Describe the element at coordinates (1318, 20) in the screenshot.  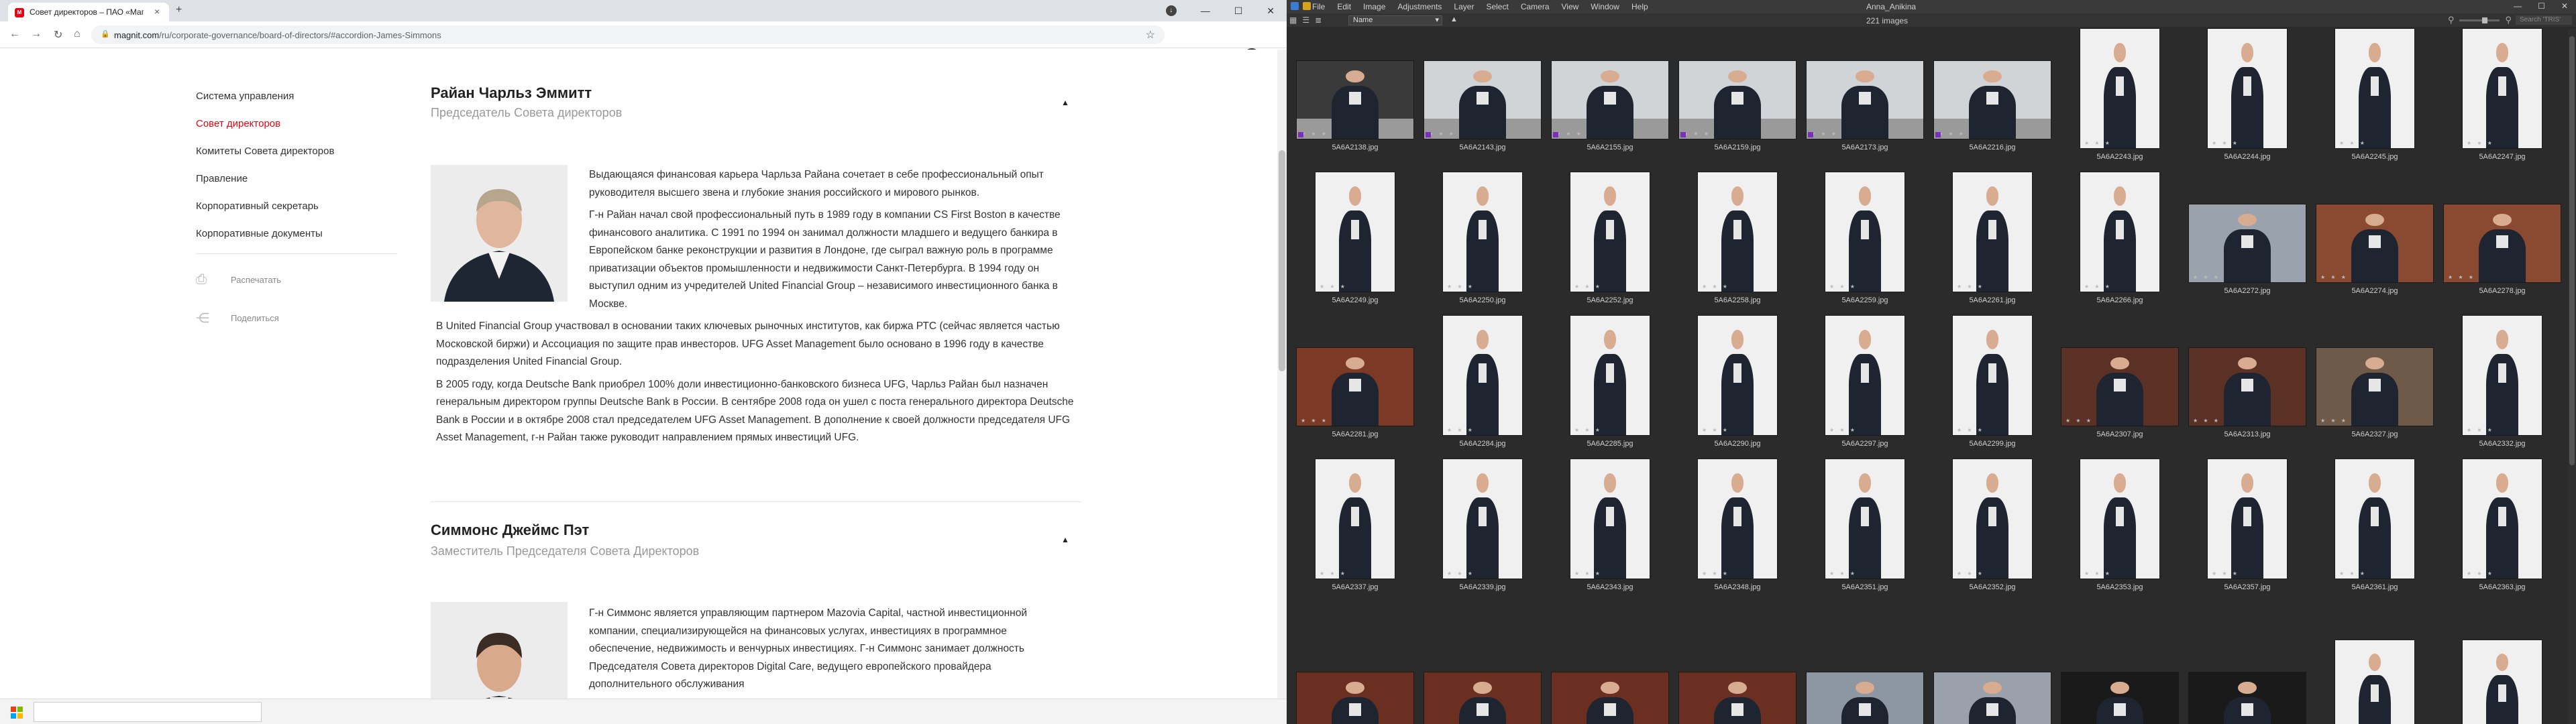
I see `list-view-icon: ≣` at that location.